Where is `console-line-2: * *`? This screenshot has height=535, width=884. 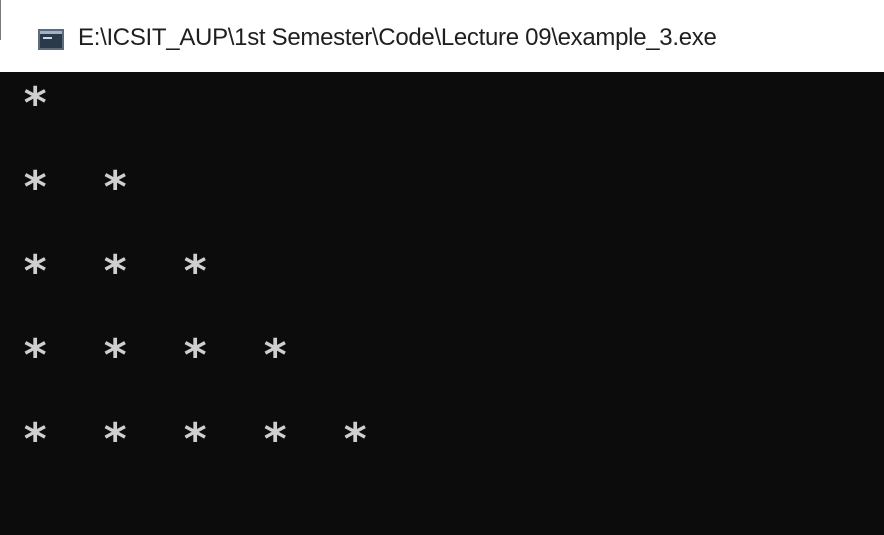
console-line-2: * * is located at coordinates (102, 187).